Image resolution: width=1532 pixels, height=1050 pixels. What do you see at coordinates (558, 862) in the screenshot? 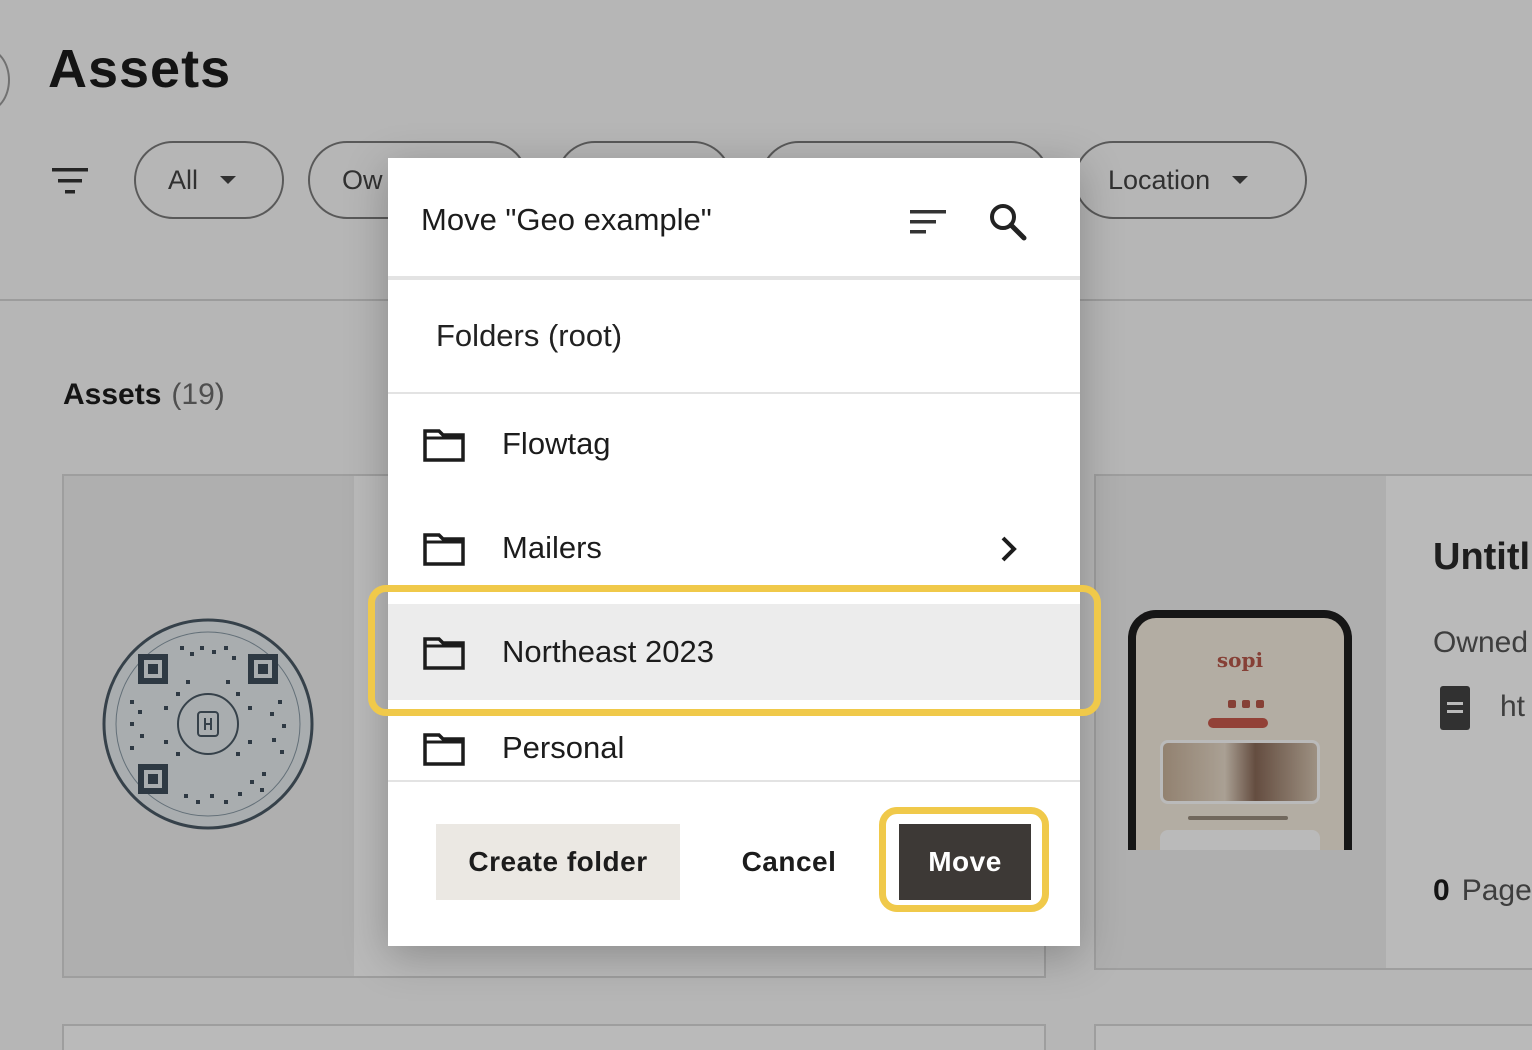
I see `create-folder-button: Create folder` at bounding box center [558, 862].